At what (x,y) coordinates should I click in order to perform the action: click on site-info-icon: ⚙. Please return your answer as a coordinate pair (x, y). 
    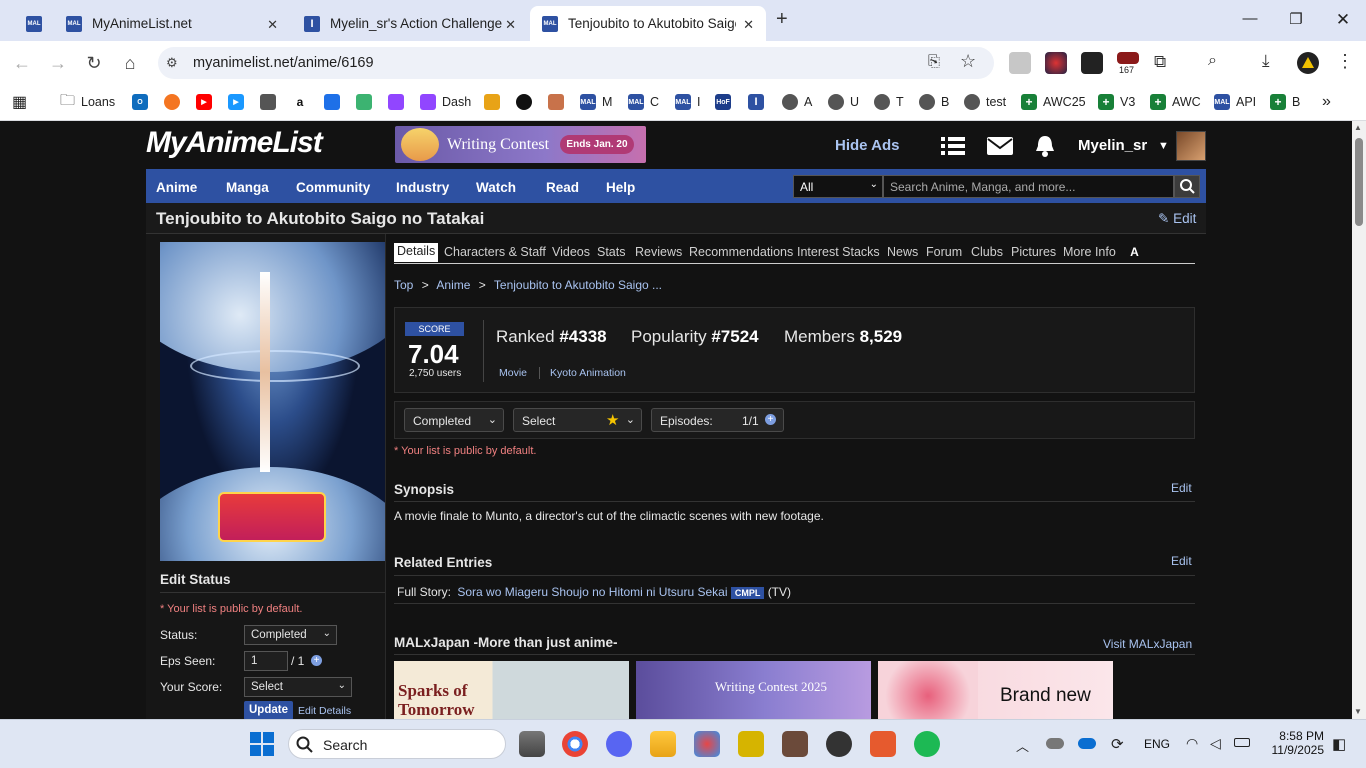
    Looking at the image, I should click on (172, 63).